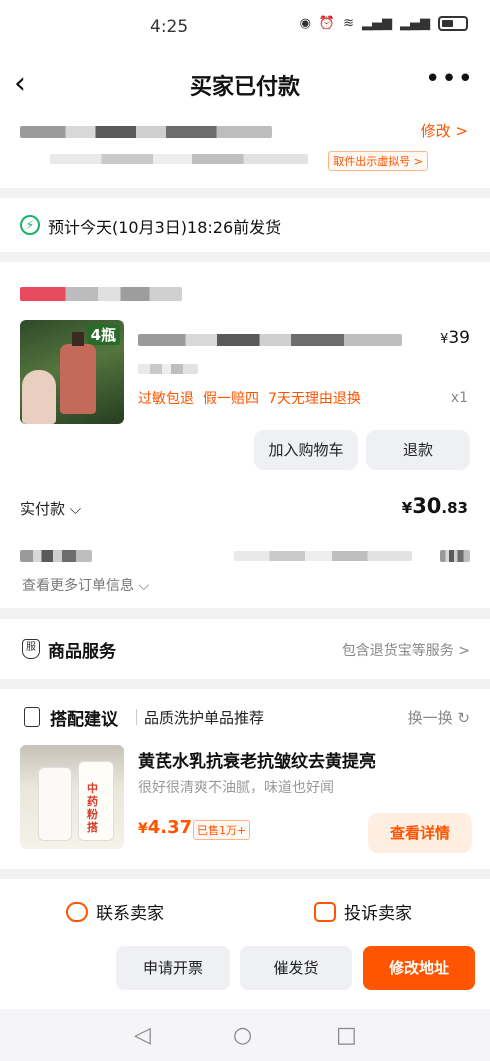 The height and width of the screenshot is (1061, 490). I want to click on shield-icon: 服, so click(31, 649).